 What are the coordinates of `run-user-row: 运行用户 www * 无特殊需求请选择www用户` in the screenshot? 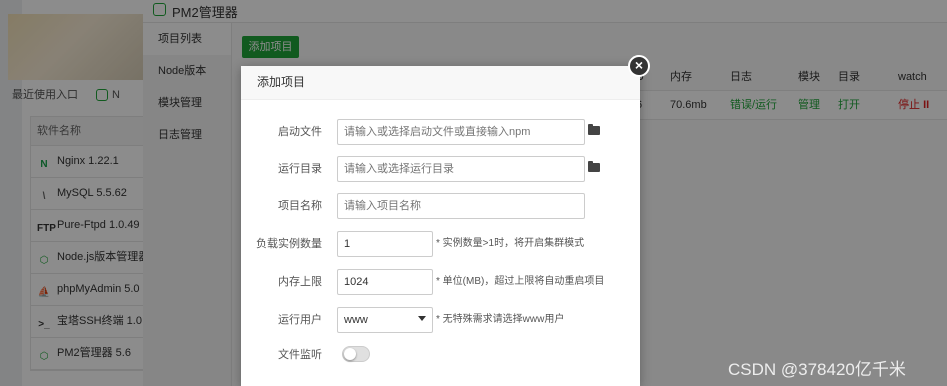 It's located at (440, 320).